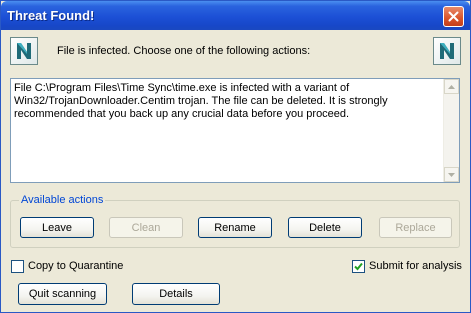  What do you see at coordinates (415, 227) in the screenshot?
I see `replace-button: Replace` at bounding box center [415, 227].